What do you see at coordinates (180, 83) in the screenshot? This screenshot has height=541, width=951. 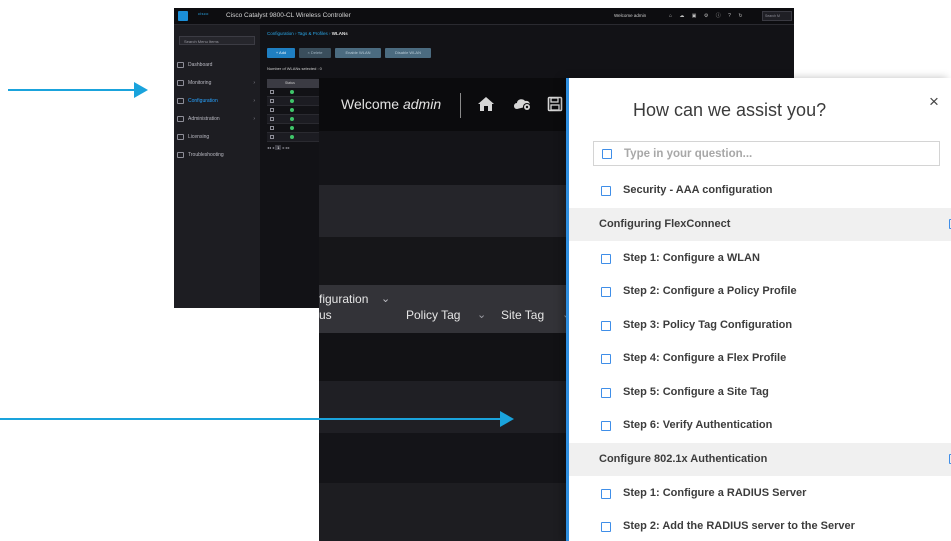 I see `monitoring-icon` at bounding box center [180, 83].